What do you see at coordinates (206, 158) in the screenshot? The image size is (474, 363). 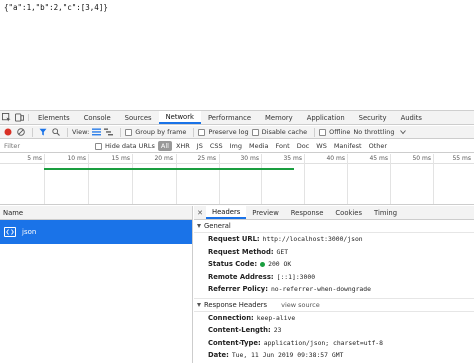 I see `tick-label: 25 ms` at bounding box center [206, 158].